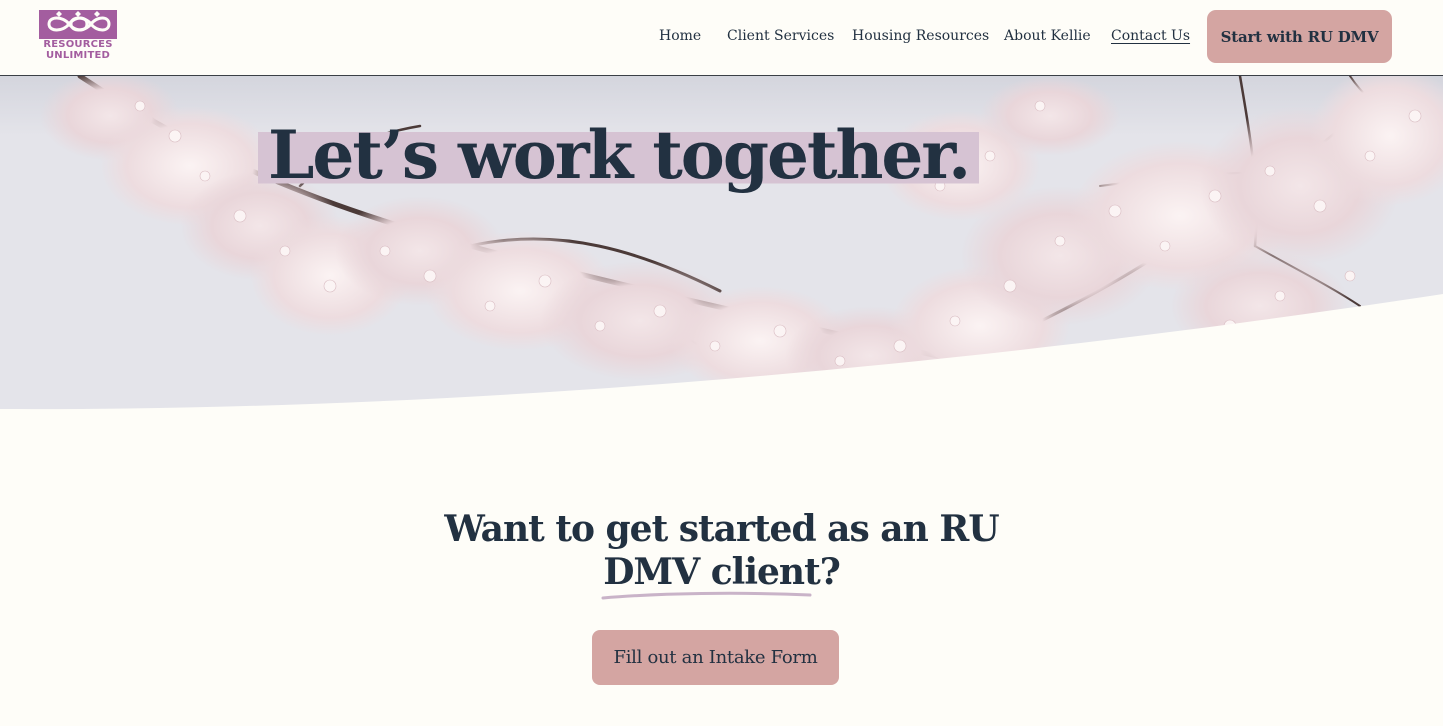 The image size is (1443, 726). What do you see at coordinates (780, 36) in the screenshot?
I see `nav-client-services: Client Services` at bounding box center [780, 36].